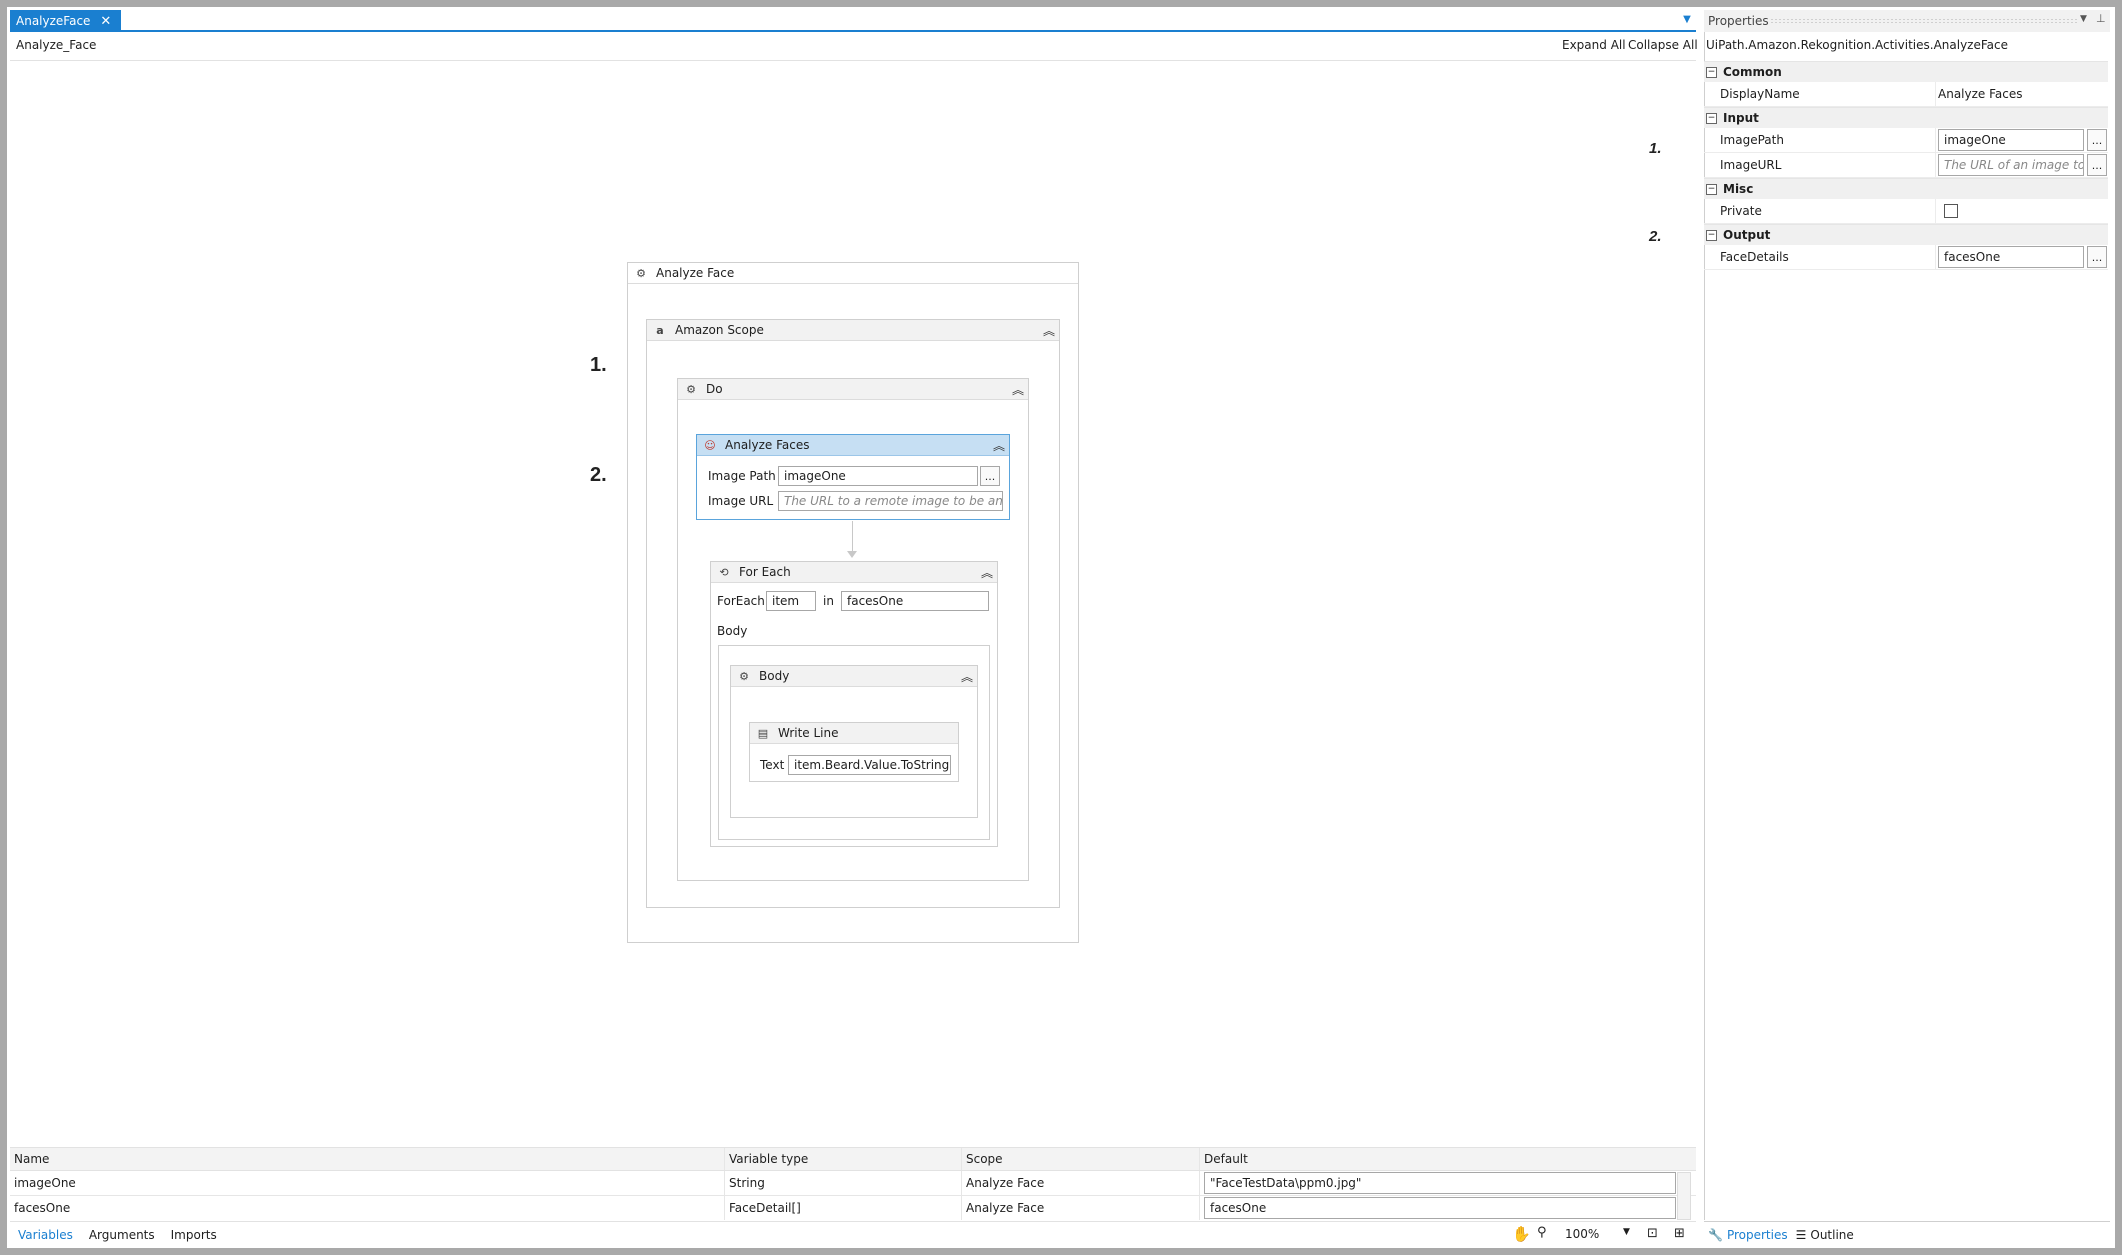 The height and width of the screenshot is (1255, 2122). I want to click on category-input: − Input, so click(1906, 117).